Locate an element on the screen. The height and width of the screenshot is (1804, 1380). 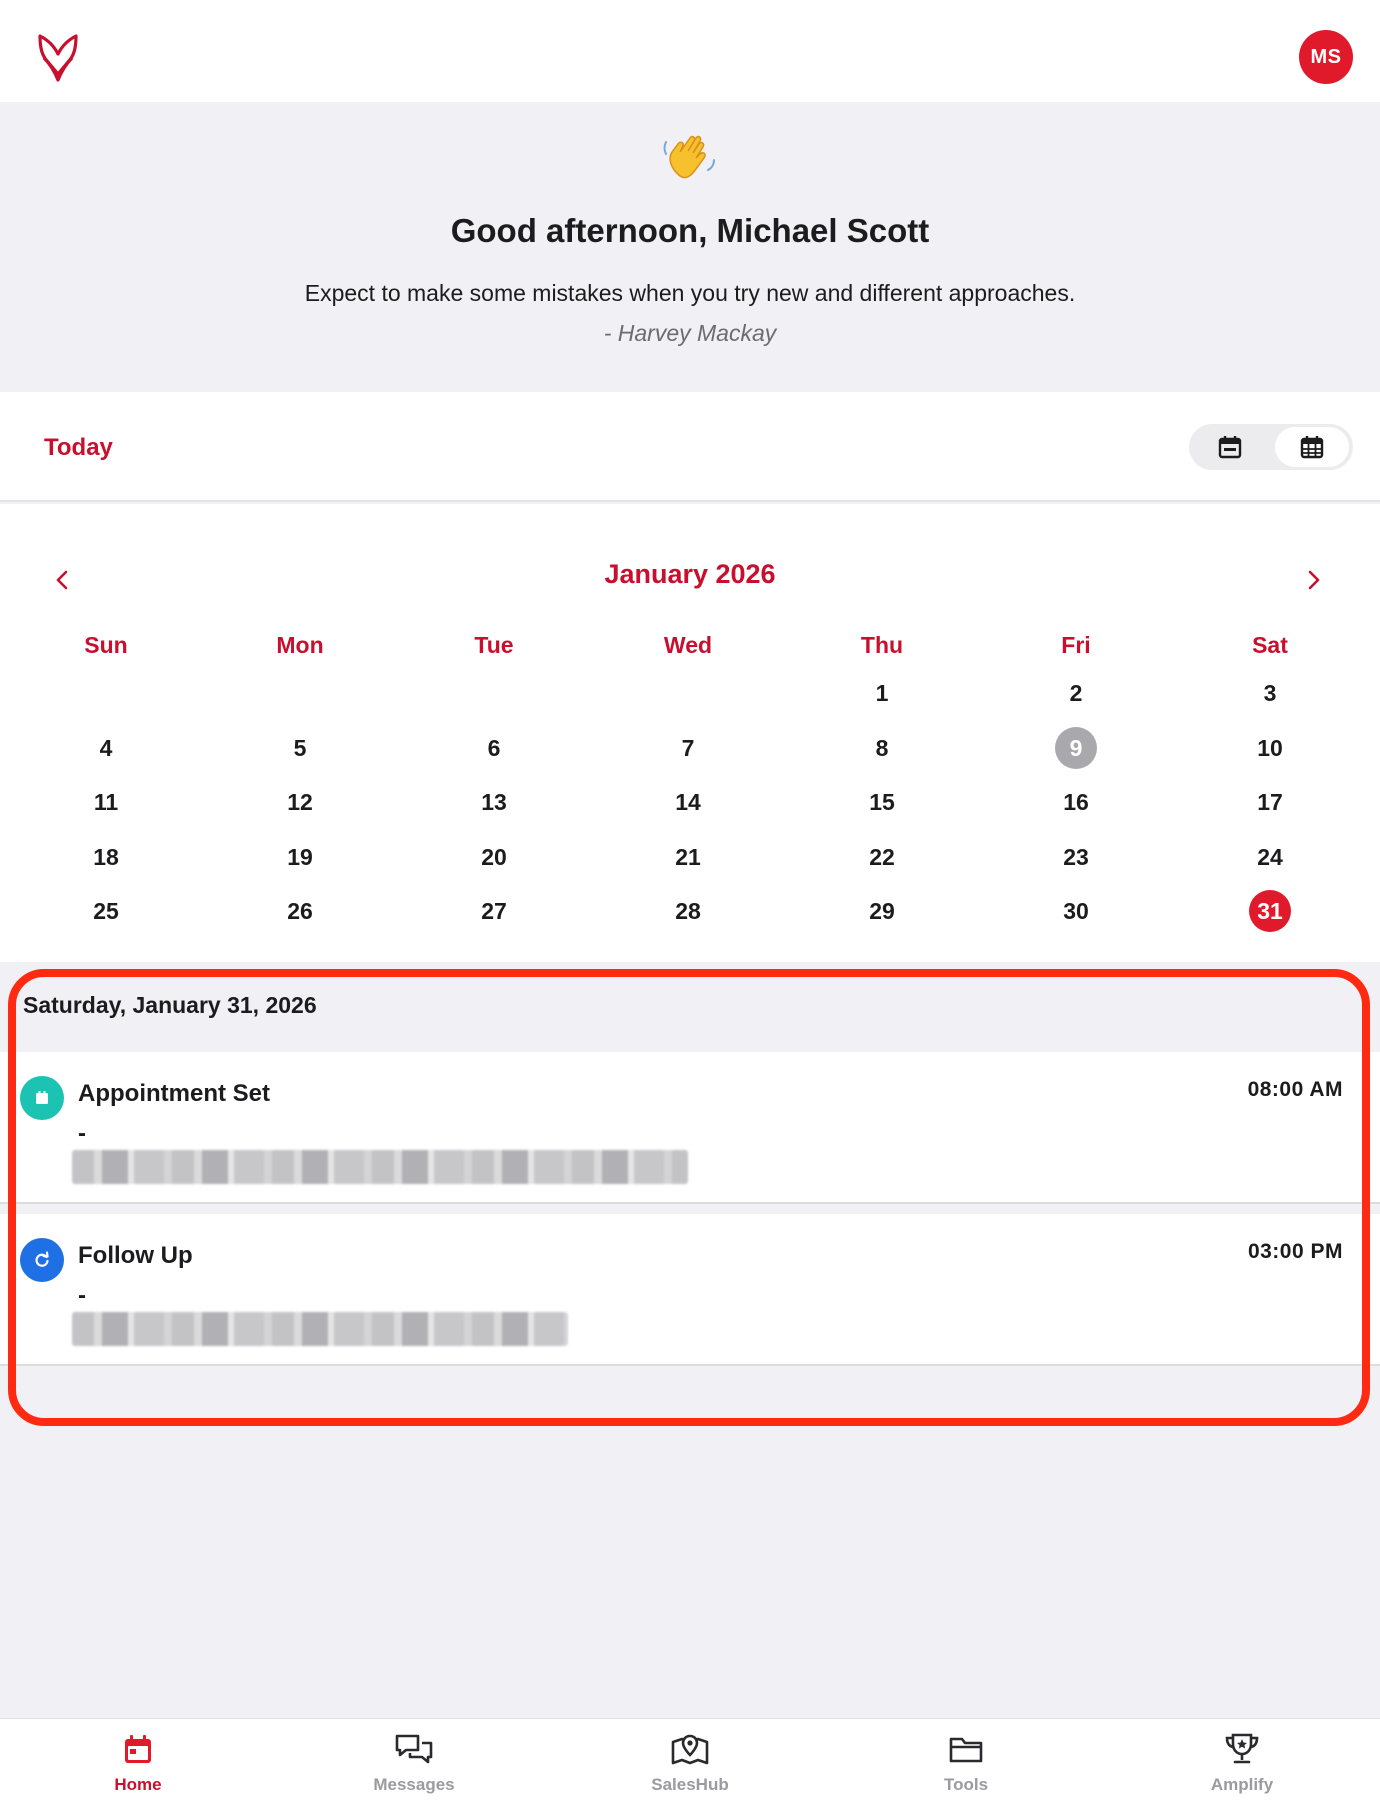
calendar-day: 7 is located at coordinates (688, 748).